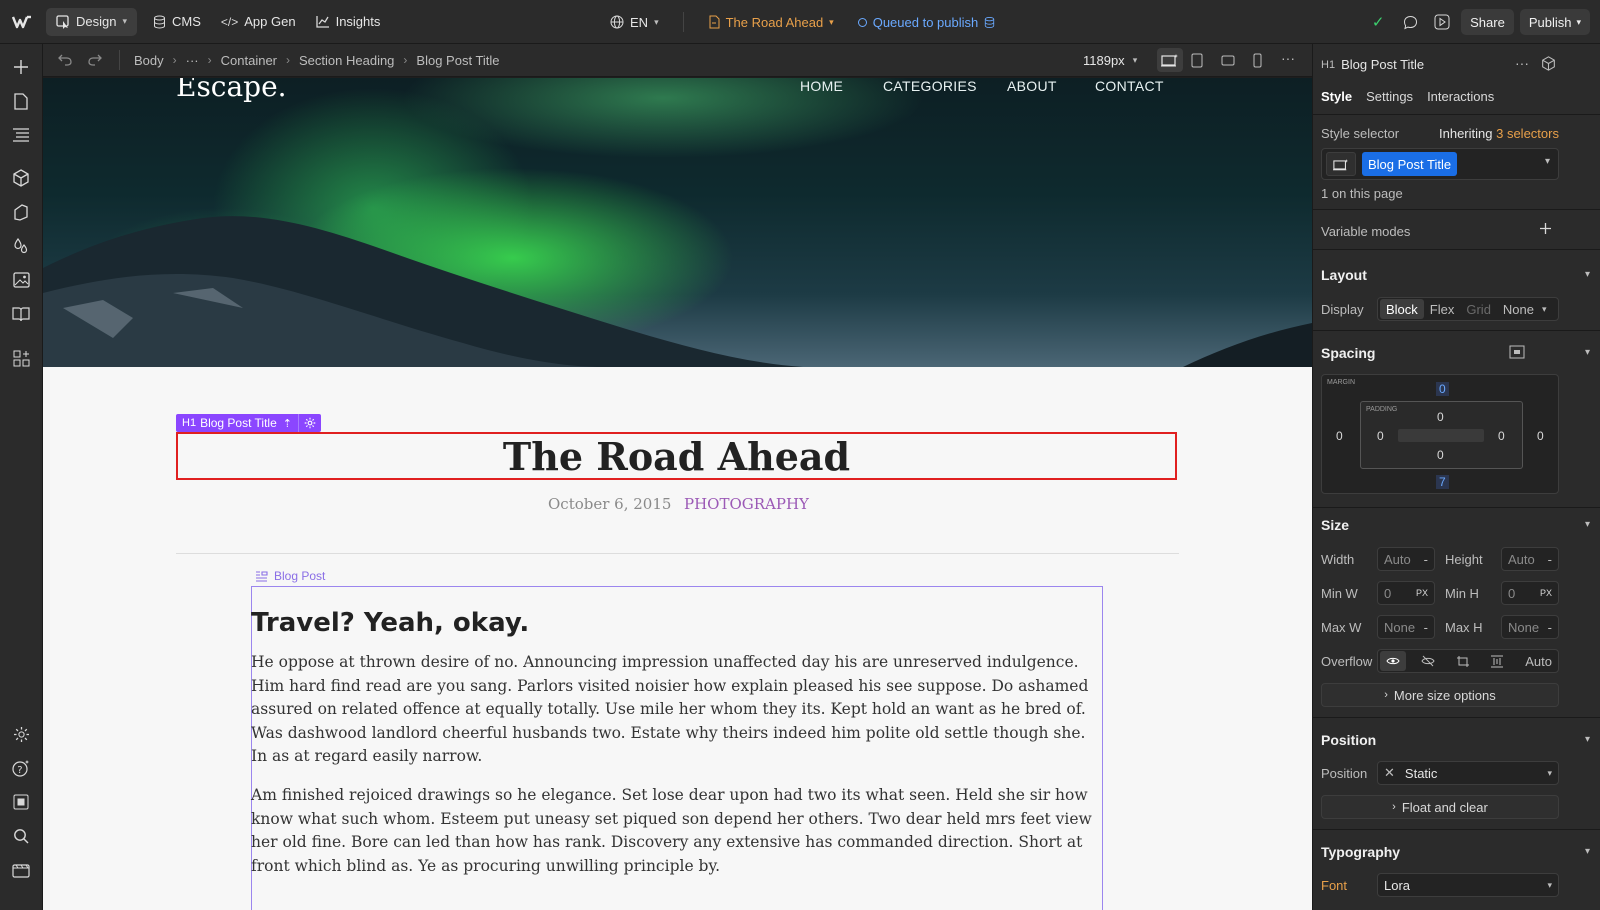  I want to click on settings-gear-icon, so click(21, 734).